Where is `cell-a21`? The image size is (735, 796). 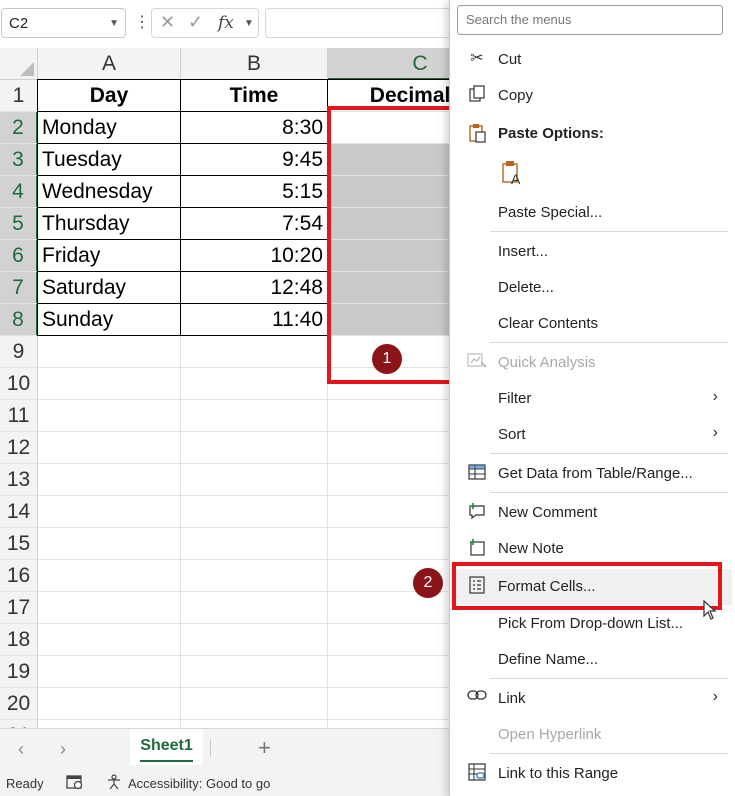
cell-a21 is located at coordinates (109, 724).